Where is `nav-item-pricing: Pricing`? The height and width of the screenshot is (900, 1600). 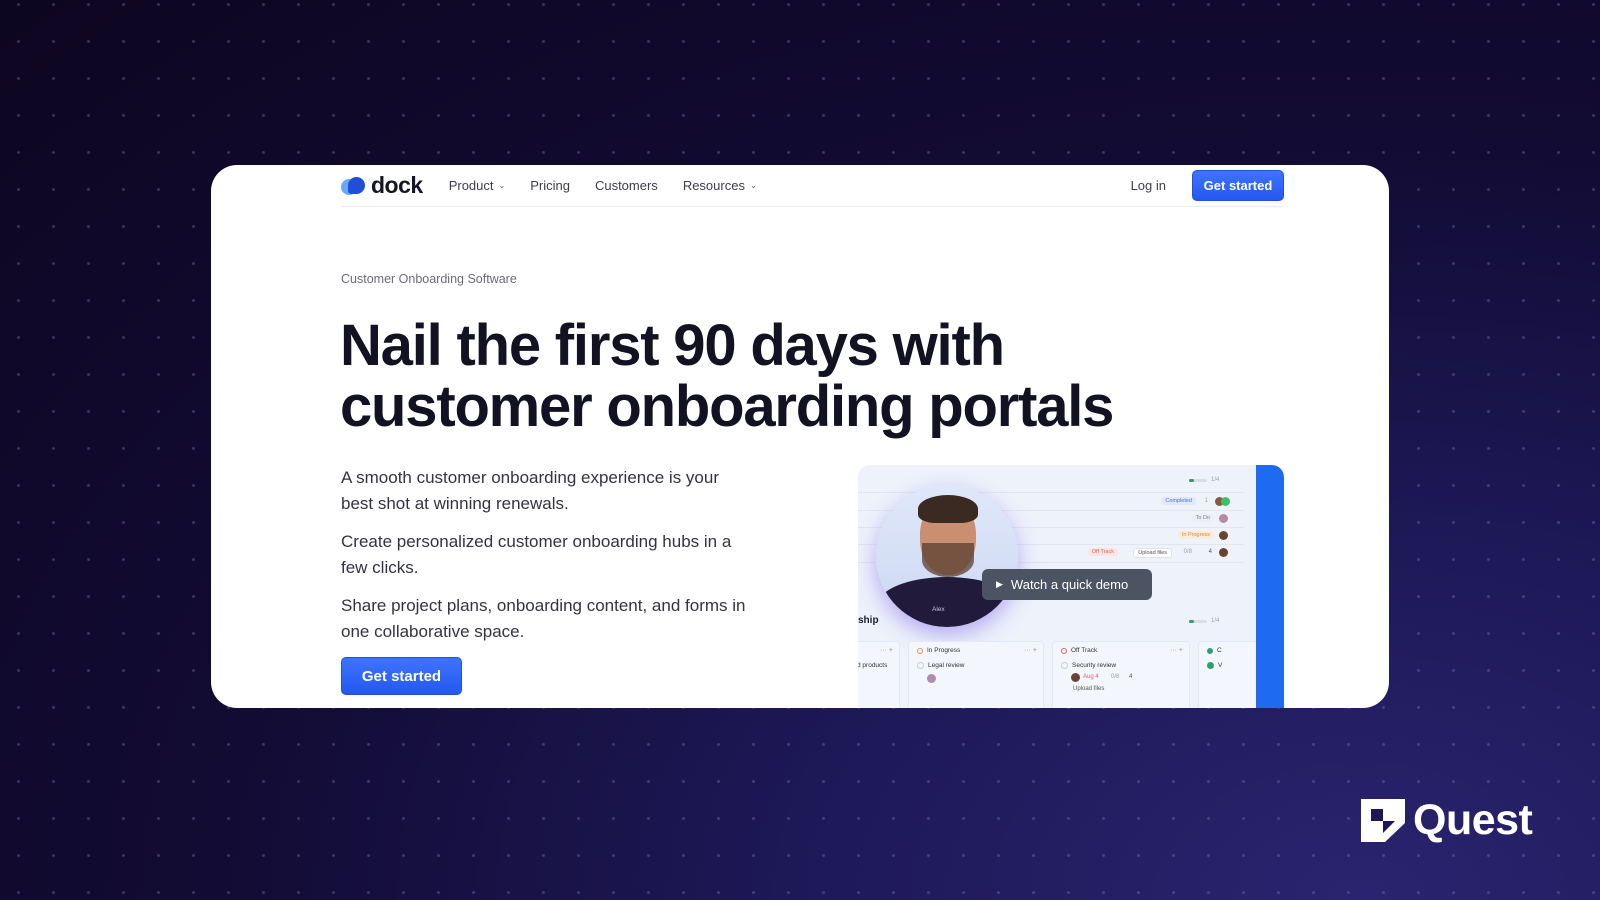
nav-item-pricing: Pricing is located at coordinates (550, 185).